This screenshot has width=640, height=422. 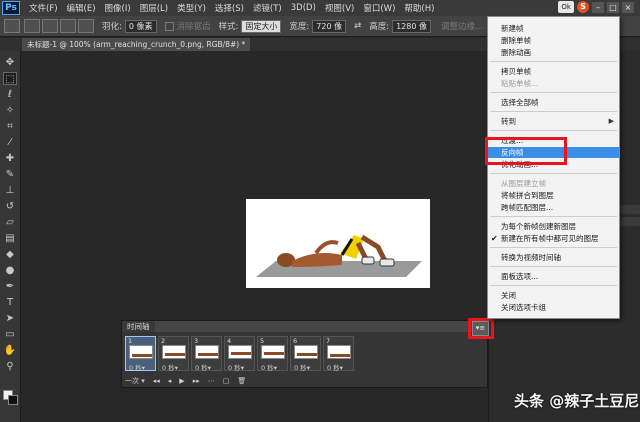 I want to click on menu-filter: 滤镜(T), so click(x=267, y=8).